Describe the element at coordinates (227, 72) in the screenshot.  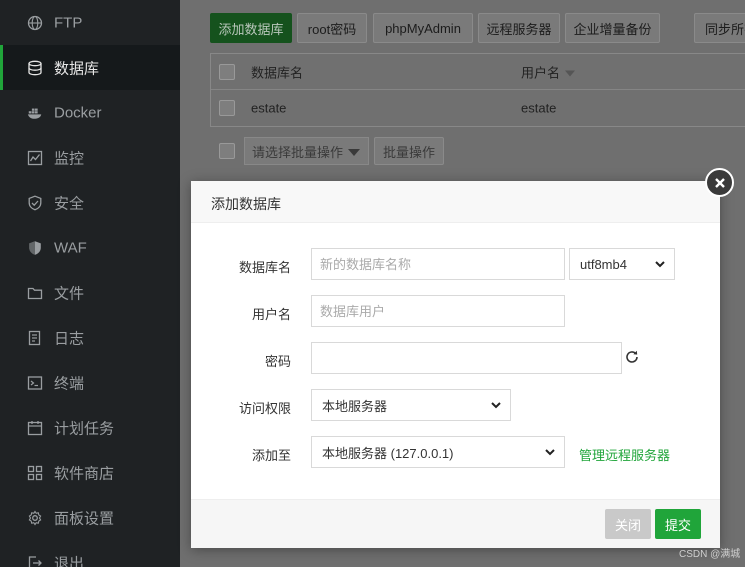
I see `select-all-checkbox` at that location.